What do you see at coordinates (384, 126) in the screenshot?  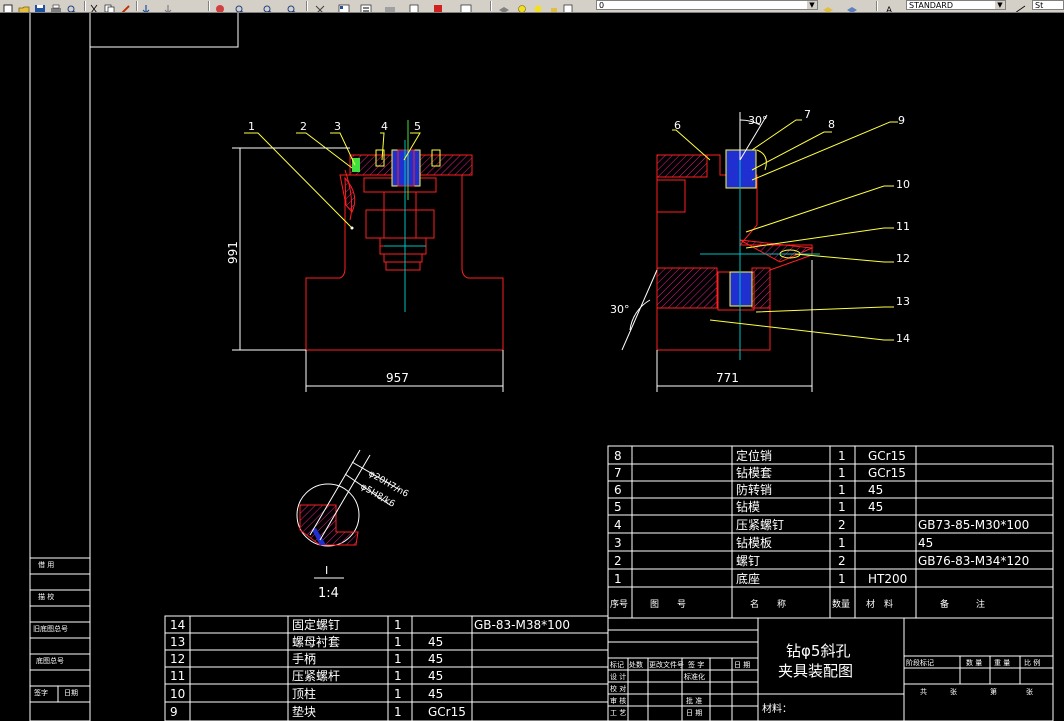 I see `balloon-4: 4` at bounding box center [384, 126].